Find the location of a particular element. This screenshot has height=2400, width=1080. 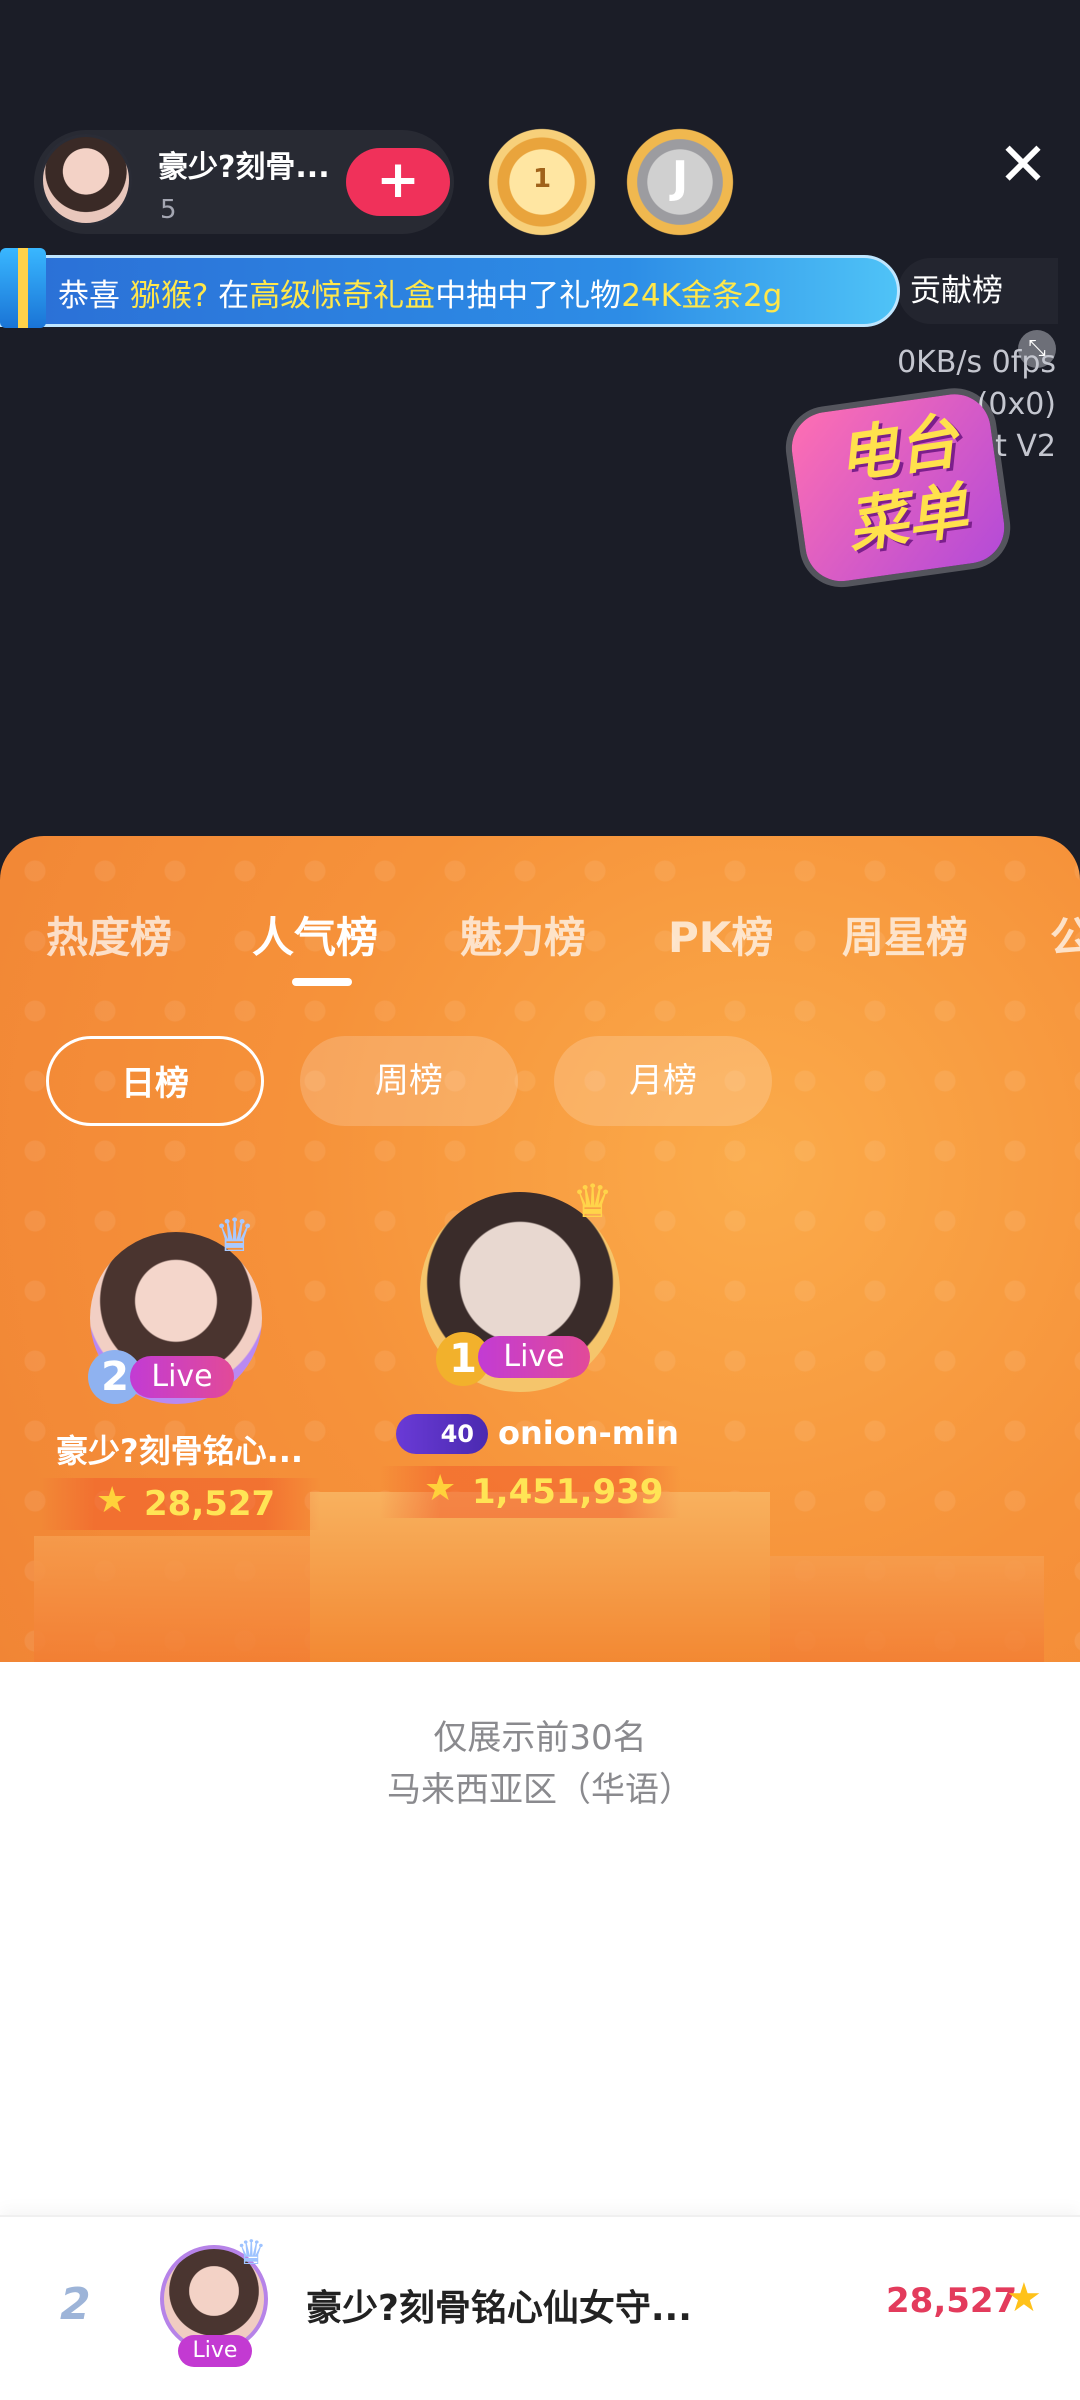

my-live-tag: Live is located at coordinates (215, 2351).